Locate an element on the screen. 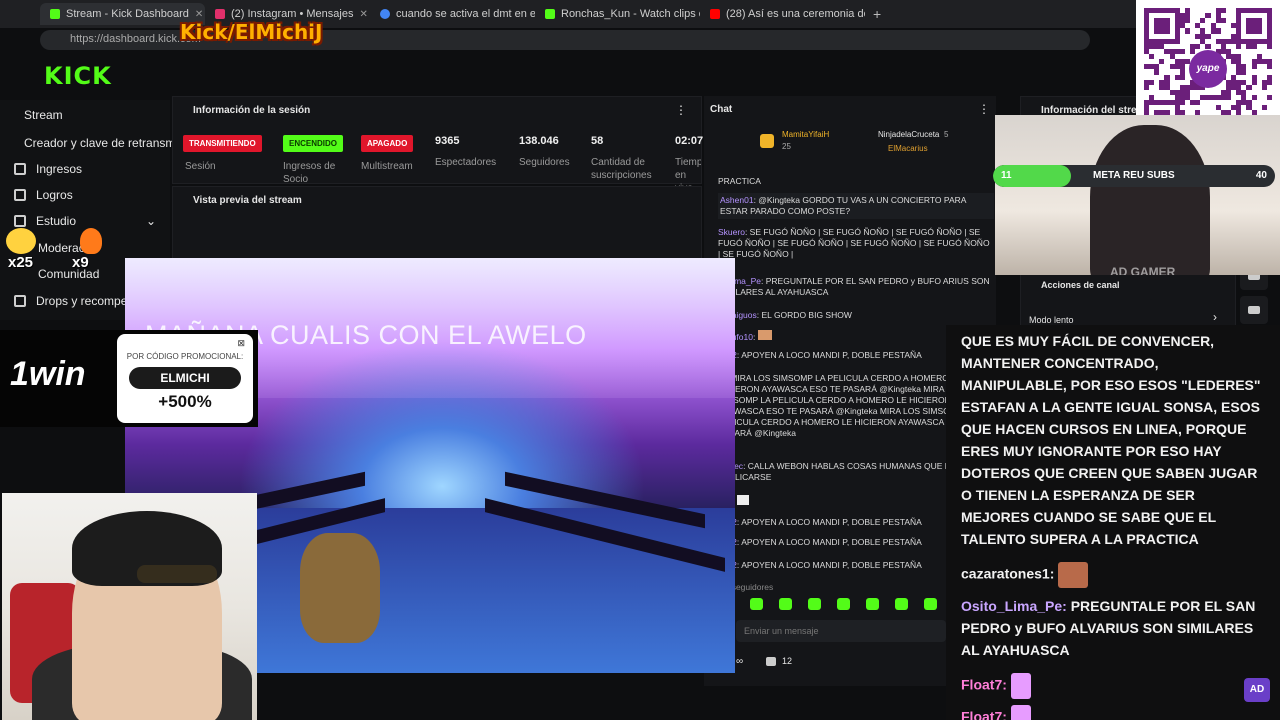  chevron-right-icon: › is located at coordinates (1215, 317).